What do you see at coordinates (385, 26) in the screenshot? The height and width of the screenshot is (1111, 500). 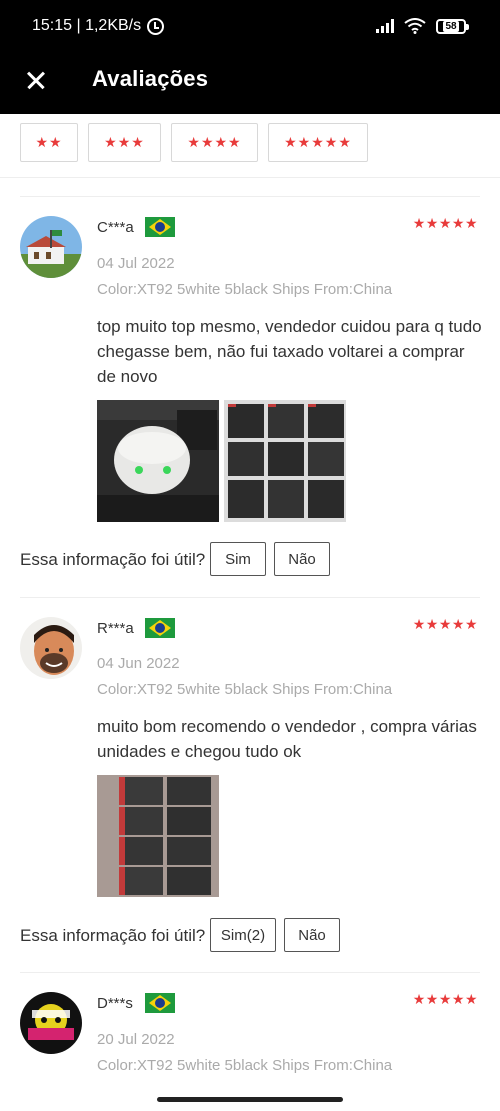 I see `signal-icon` at bounding box center [385, 26].